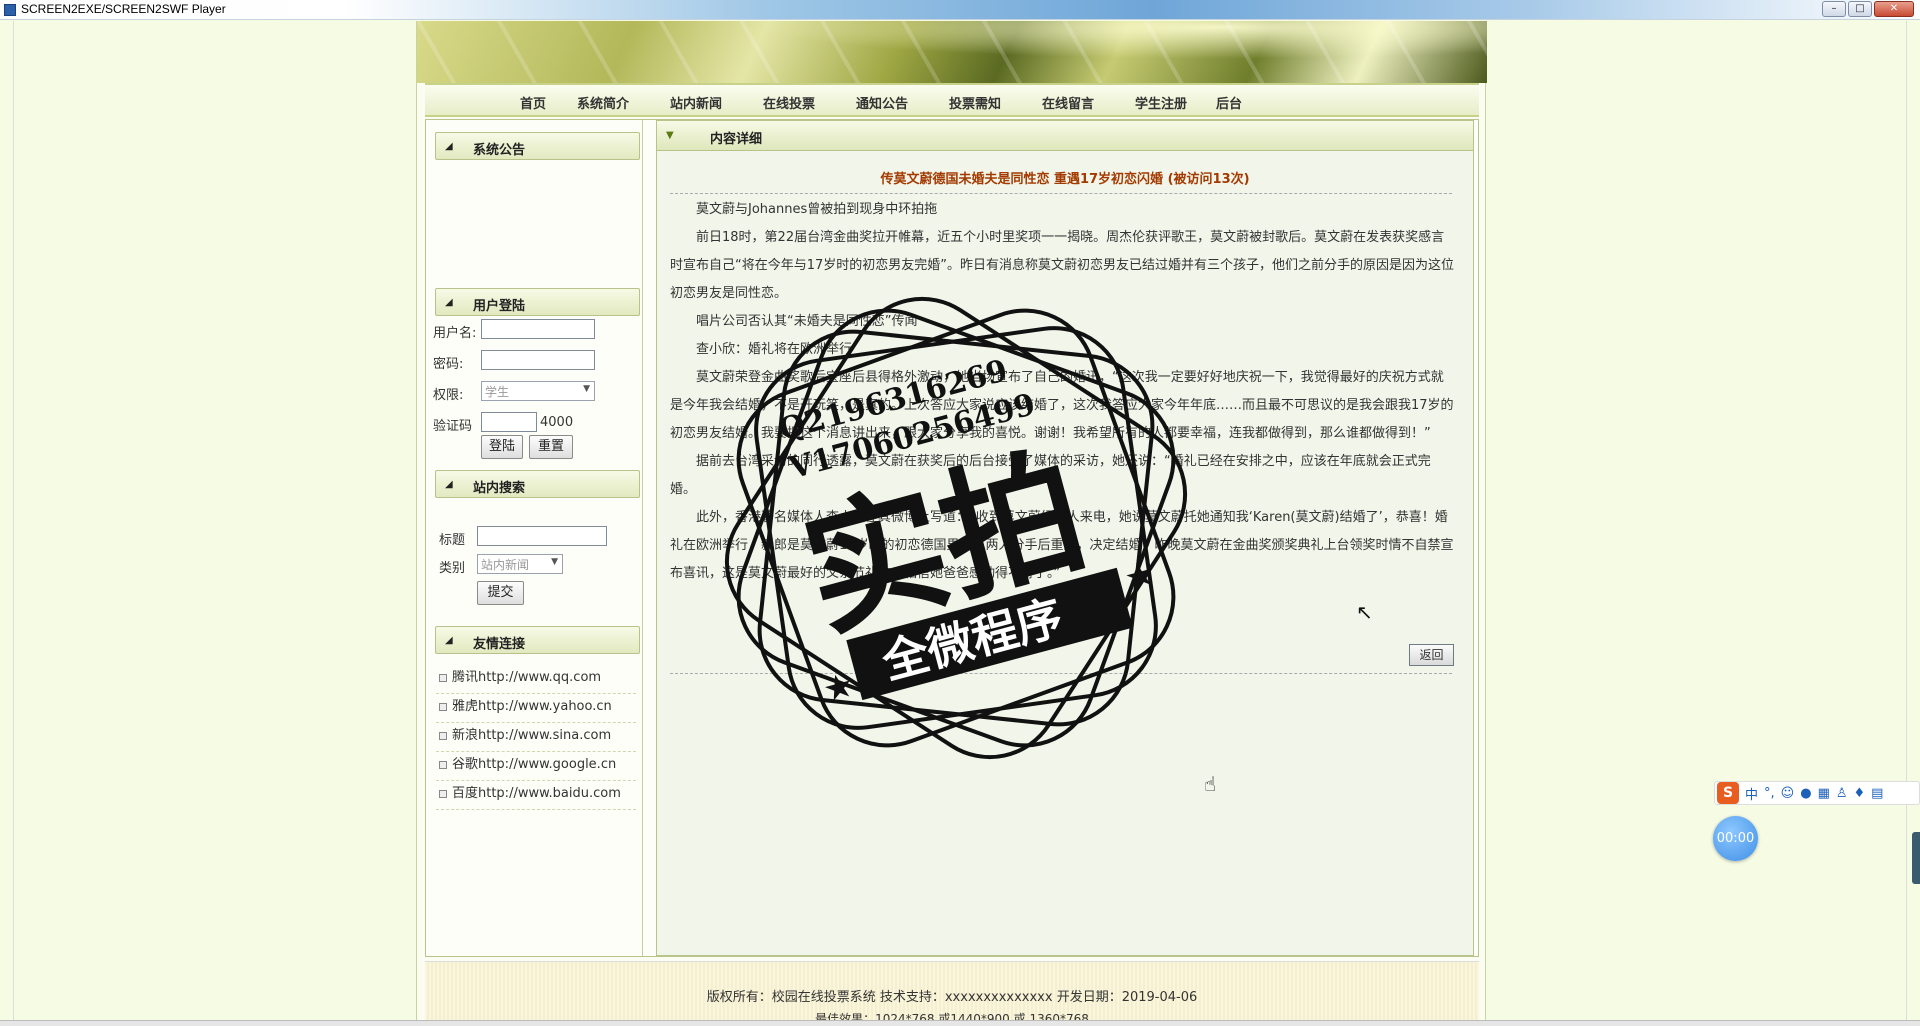  Describe the element at coordinates (1229, 102) in the screenshot. I see `nav-admin: 后台` at that location.